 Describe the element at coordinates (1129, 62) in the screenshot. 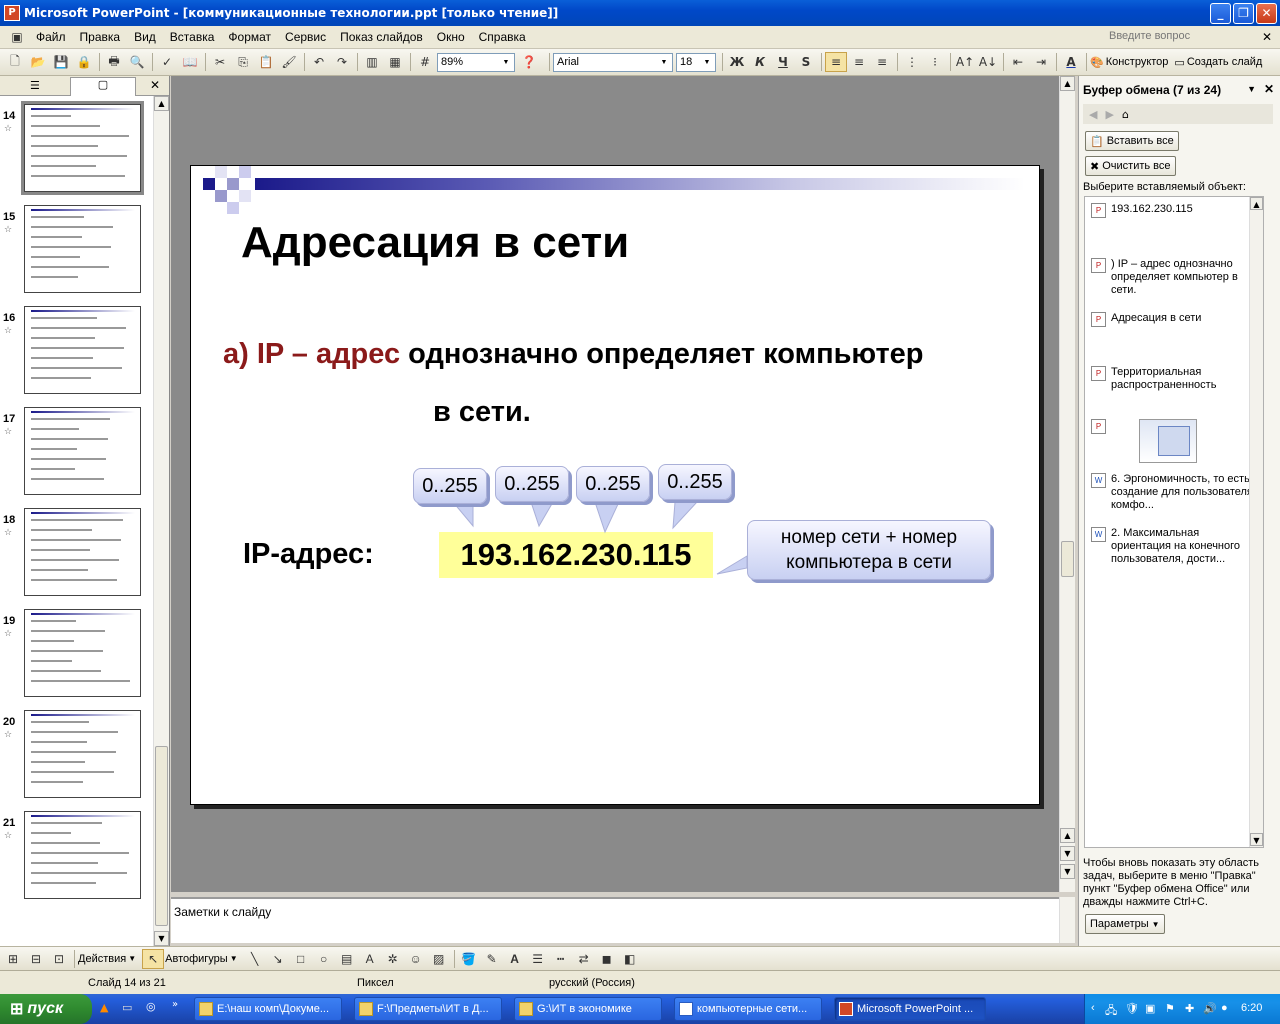

I see `designer-button: 🎨 Конструктор` at that location.